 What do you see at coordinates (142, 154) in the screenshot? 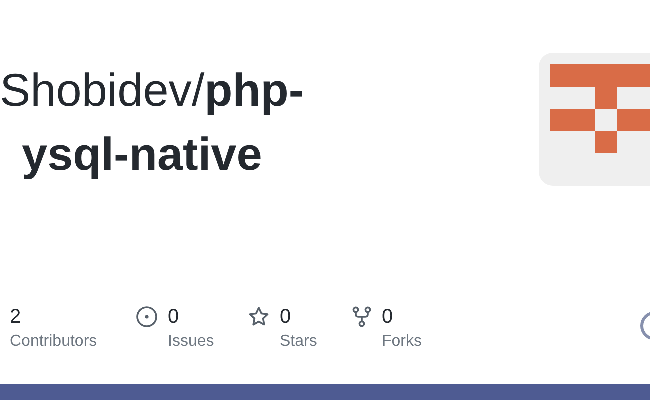
I see `repo-title: ysql-native` at bounding box center [142, 154].